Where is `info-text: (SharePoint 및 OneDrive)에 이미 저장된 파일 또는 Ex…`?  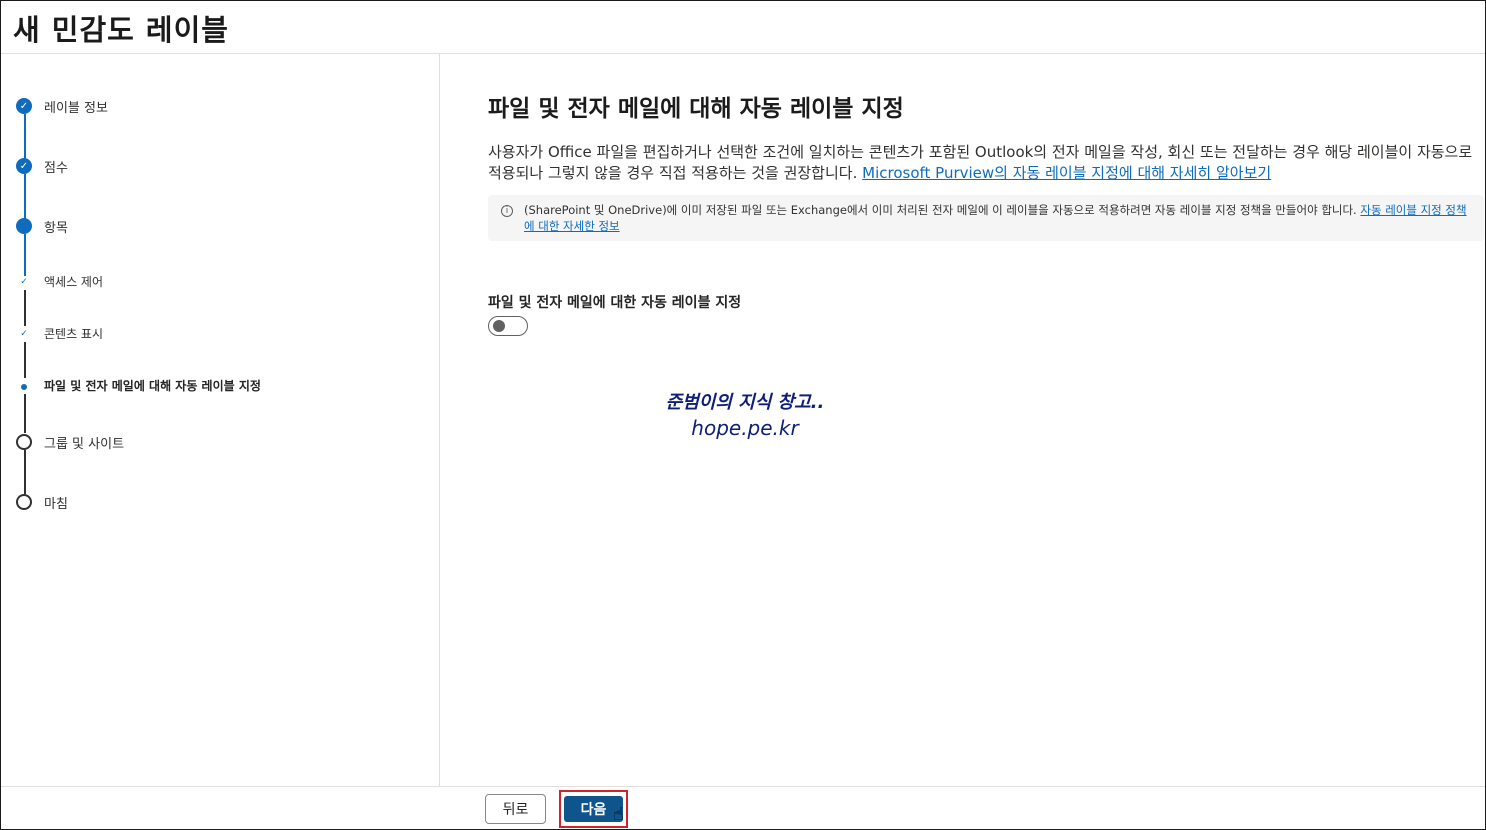
info-text: (SharePoint 및 OneDrive)에 이미 저장된 파일 또는 Ex… is located at coordinates (999, 218).